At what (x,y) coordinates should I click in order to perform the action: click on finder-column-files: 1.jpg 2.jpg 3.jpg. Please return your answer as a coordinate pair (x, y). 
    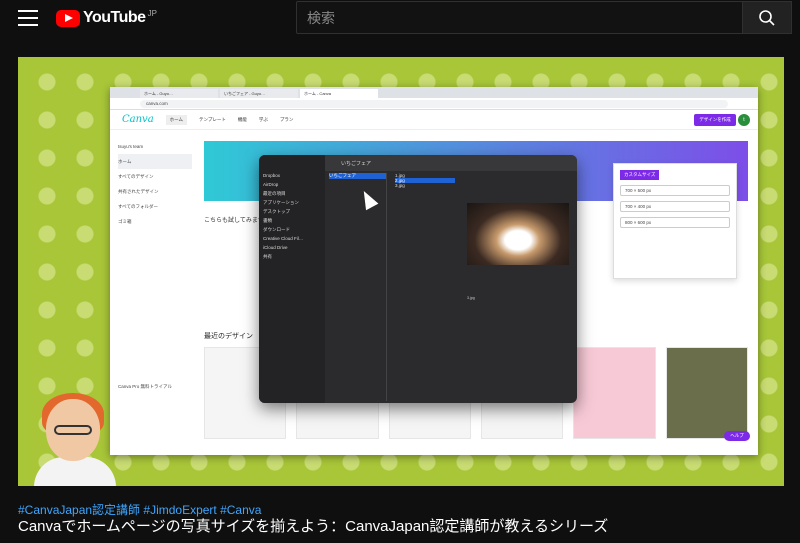
    Looking at the image, I should click on (425, 287).